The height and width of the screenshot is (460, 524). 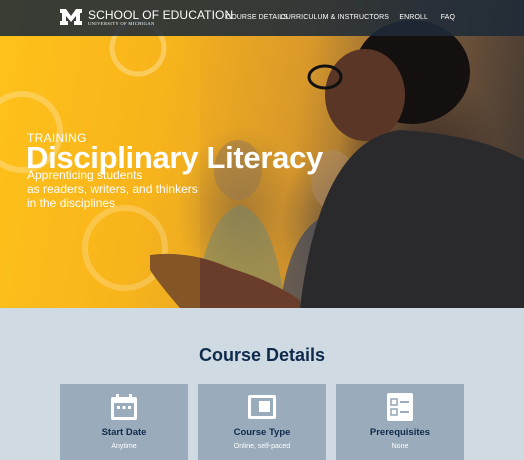 I want to click on card-title: Course Type, so click(x=262, y=432).